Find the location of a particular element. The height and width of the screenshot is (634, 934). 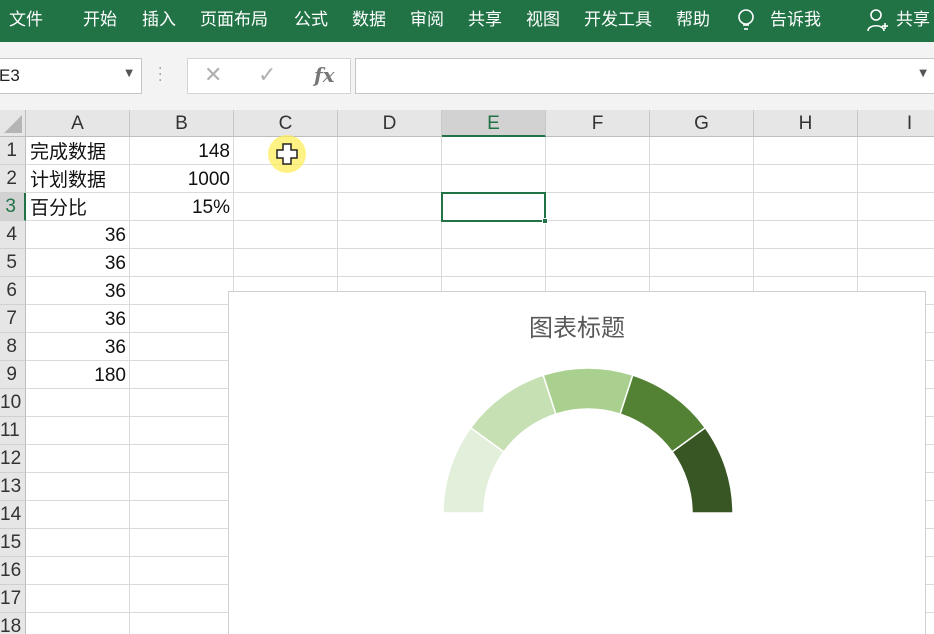

tell-me-search: 告诉我 is located at coordinates (795, 21).